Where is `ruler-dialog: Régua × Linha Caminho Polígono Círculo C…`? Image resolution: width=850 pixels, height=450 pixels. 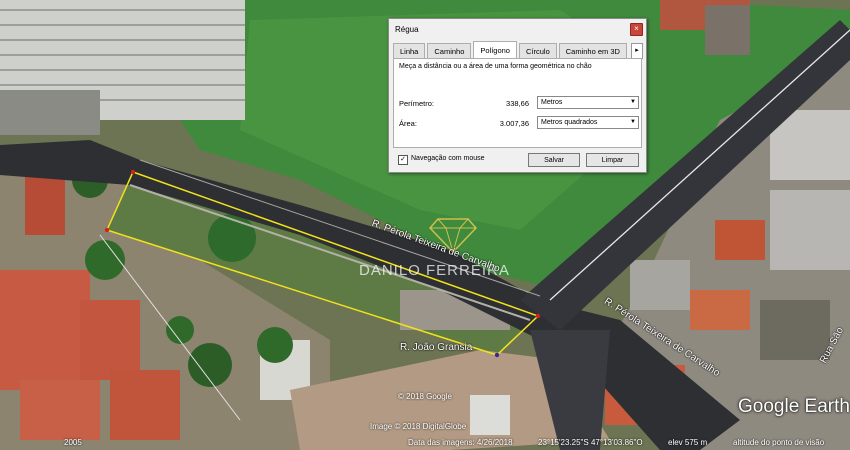 ruler-dialog: Régua × Linha Caminho Polígono Círculo C… is located at coordinates (517, 95).